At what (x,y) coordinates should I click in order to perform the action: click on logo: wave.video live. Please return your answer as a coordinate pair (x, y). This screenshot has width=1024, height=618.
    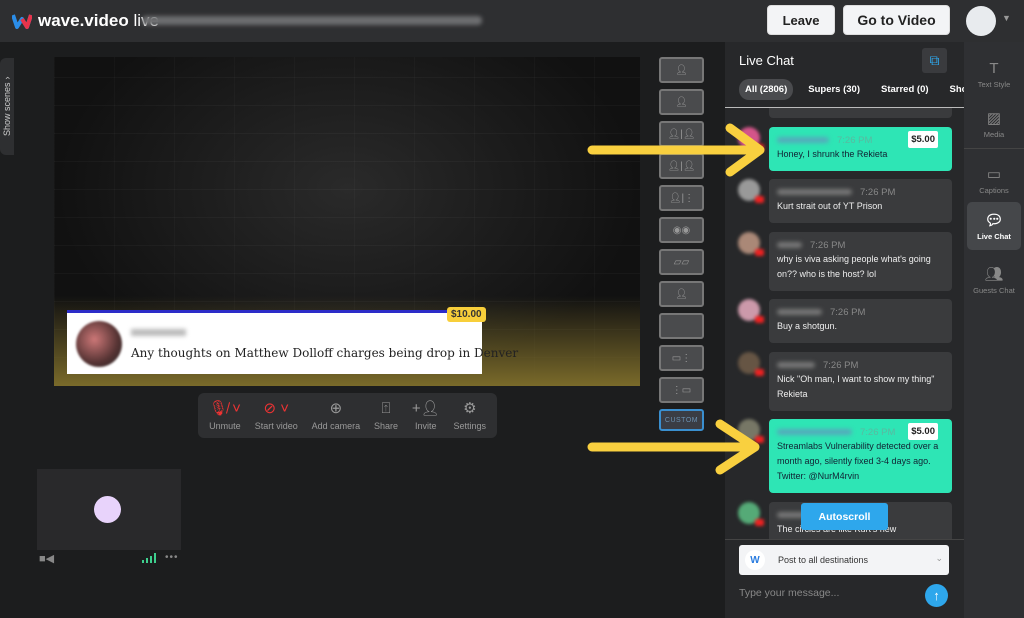
    Looking at the image, I should click on (85, 21).